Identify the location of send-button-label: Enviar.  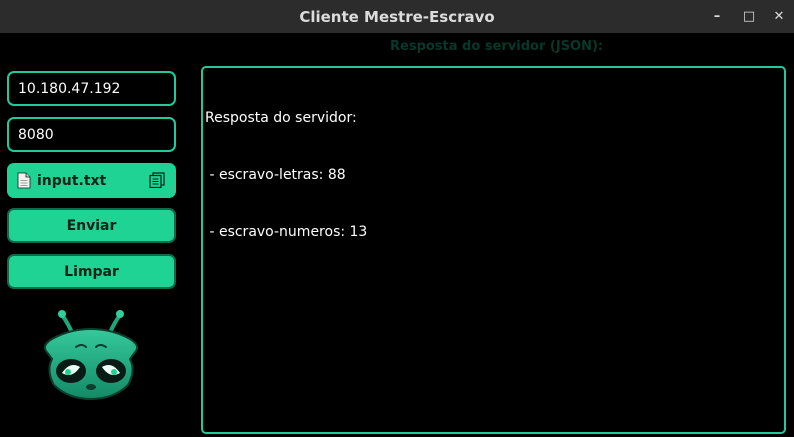
(91, 225).